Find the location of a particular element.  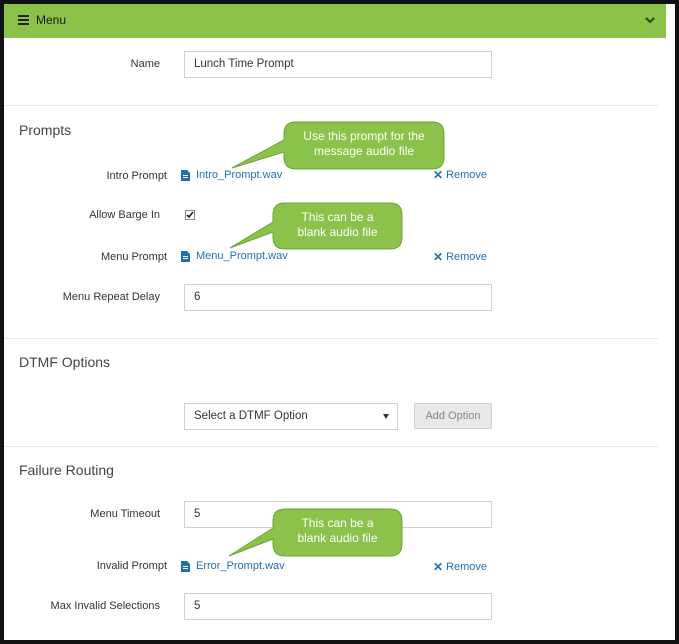

menu-callout-text: This can be a blank audio file is located at coordinates (337, 225).